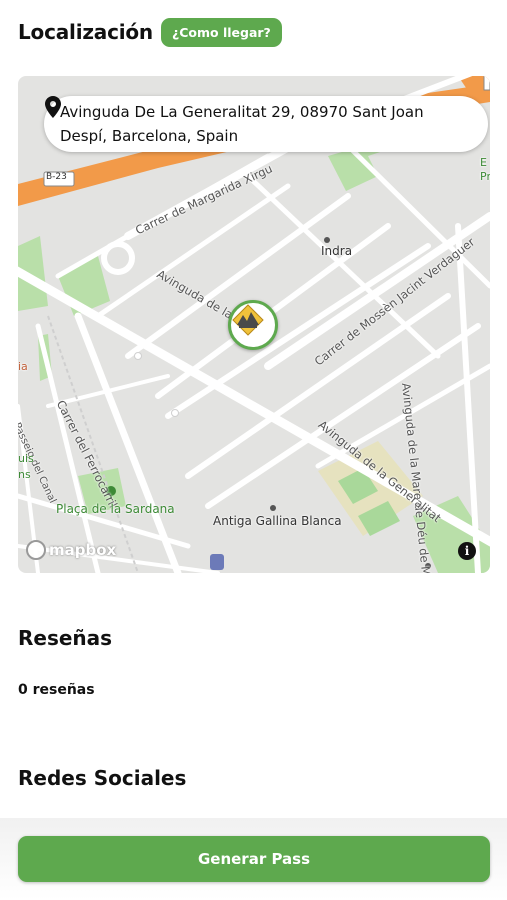 The image size is (507, 900). Describe the element at coordinates (65, 638) in the screenshot. I see `reviews-title: Reseñas` at that location.